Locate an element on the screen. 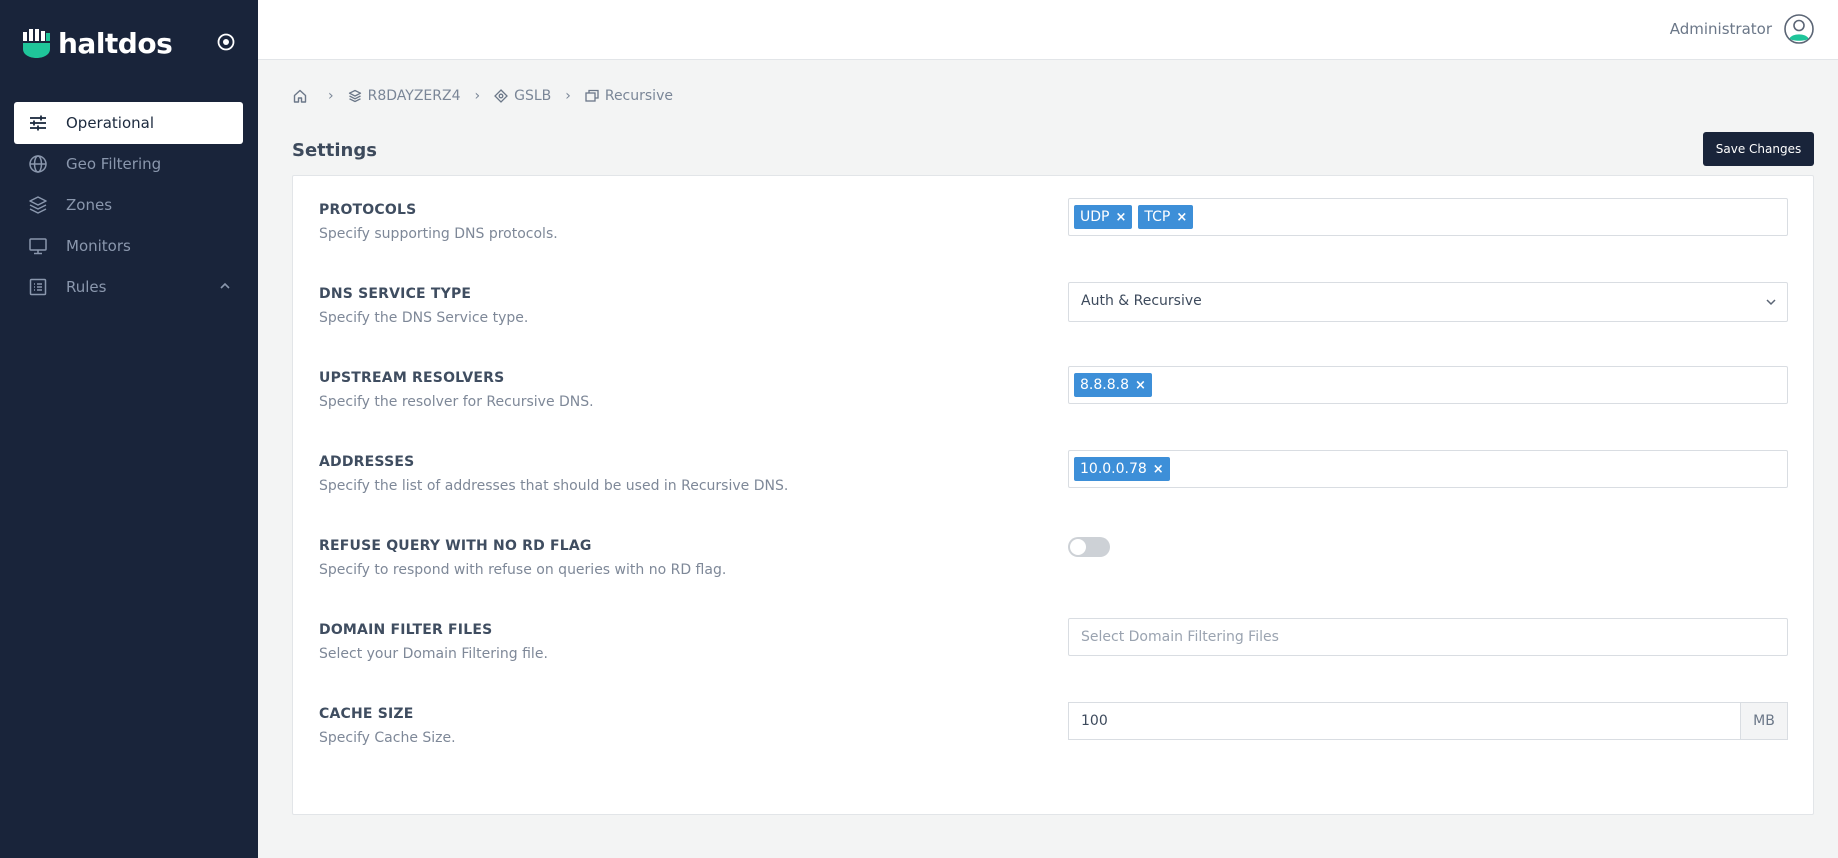  setting-label: UPSTREAM RESOLVERS is located at coordinates (412, 378).